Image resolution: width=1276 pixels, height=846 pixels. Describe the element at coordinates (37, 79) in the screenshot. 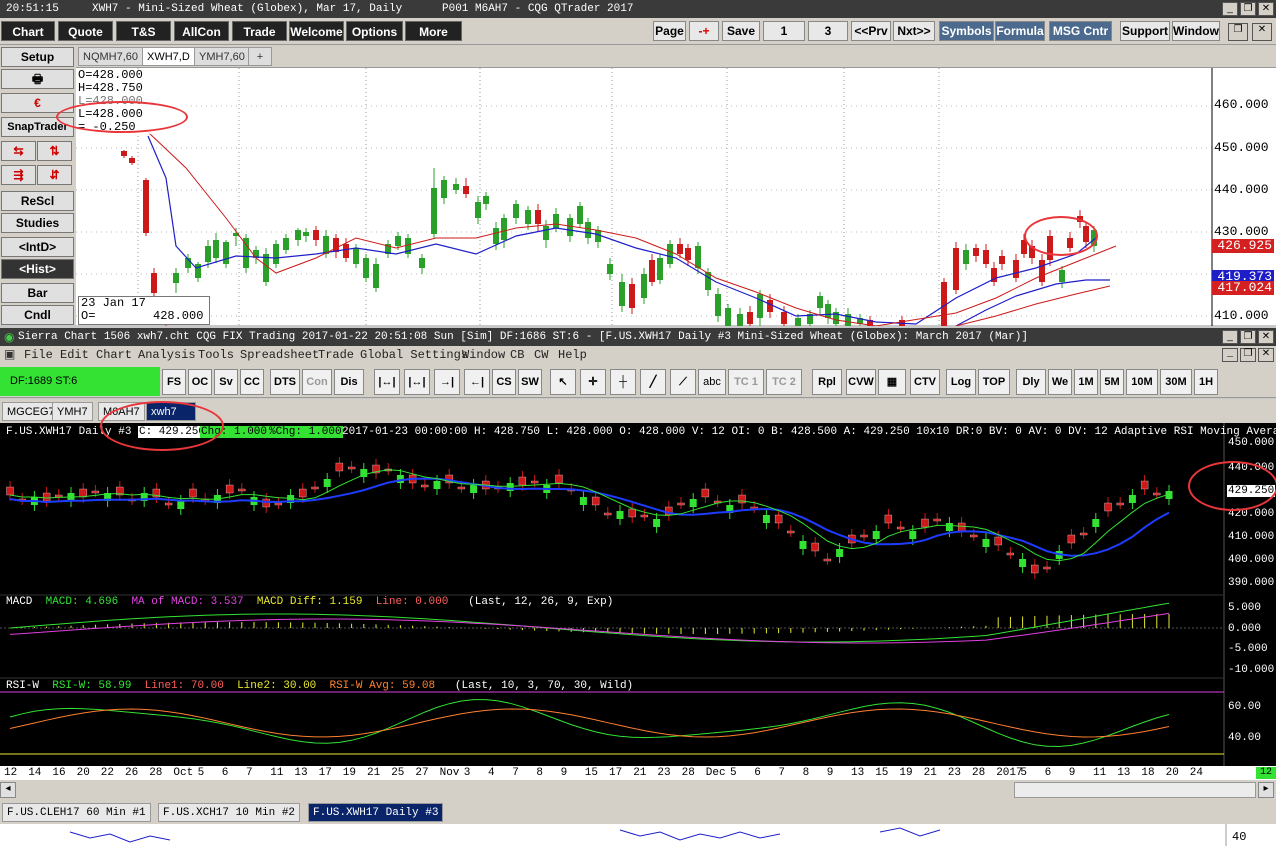

I see `print-button: 🖶` at that location.